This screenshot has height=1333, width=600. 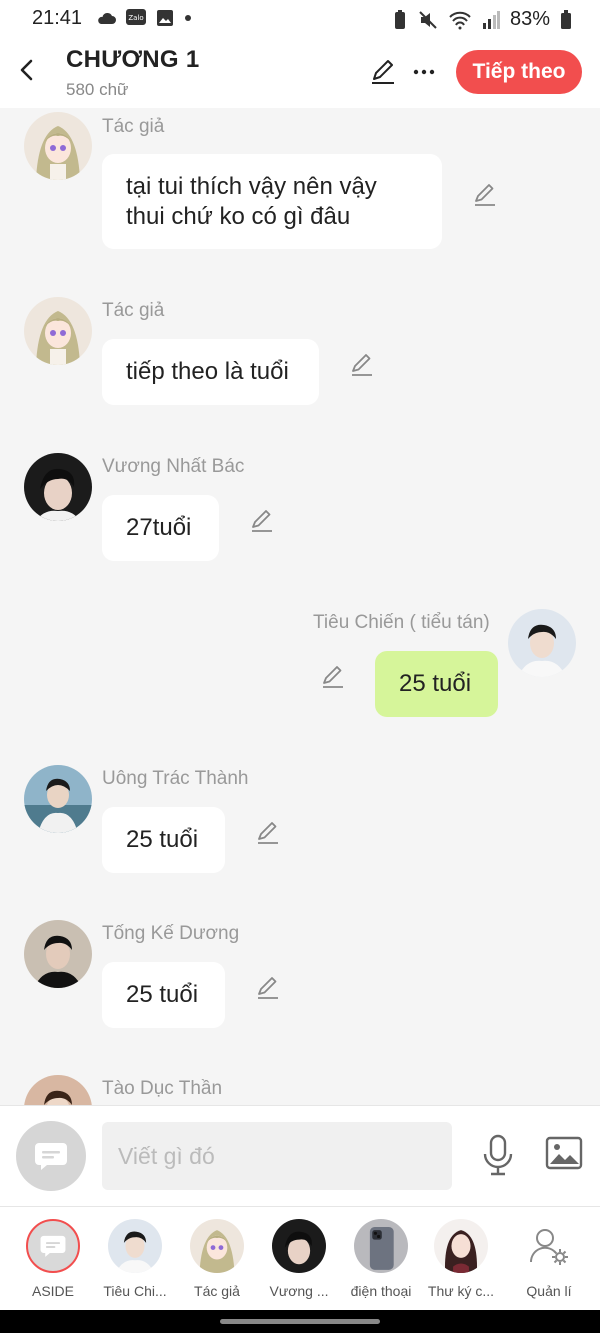 I want to click on manage-characters: Quản lí, so click(x=549, y=1259).